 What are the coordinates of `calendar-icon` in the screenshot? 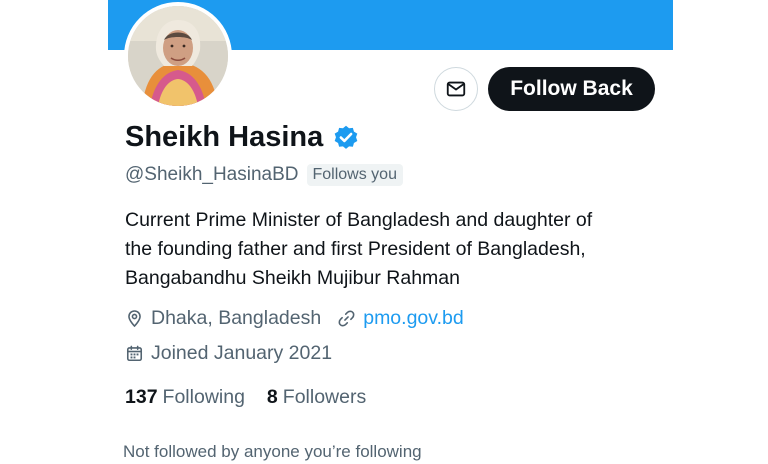 It's located at (134, 353).